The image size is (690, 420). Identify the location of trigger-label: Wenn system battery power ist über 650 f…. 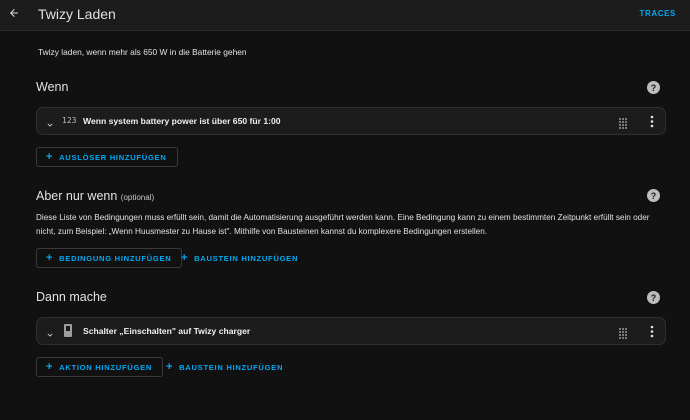
(182, 121).